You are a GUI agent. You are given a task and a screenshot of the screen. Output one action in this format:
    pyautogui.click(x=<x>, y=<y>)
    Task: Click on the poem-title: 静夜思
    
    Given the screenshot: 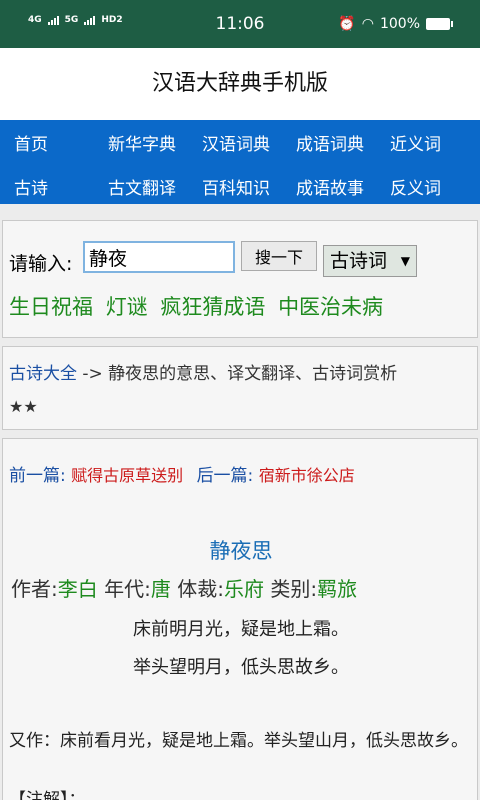 What is the action you would take?
    pyautogui.click(x=241, y=551)
    